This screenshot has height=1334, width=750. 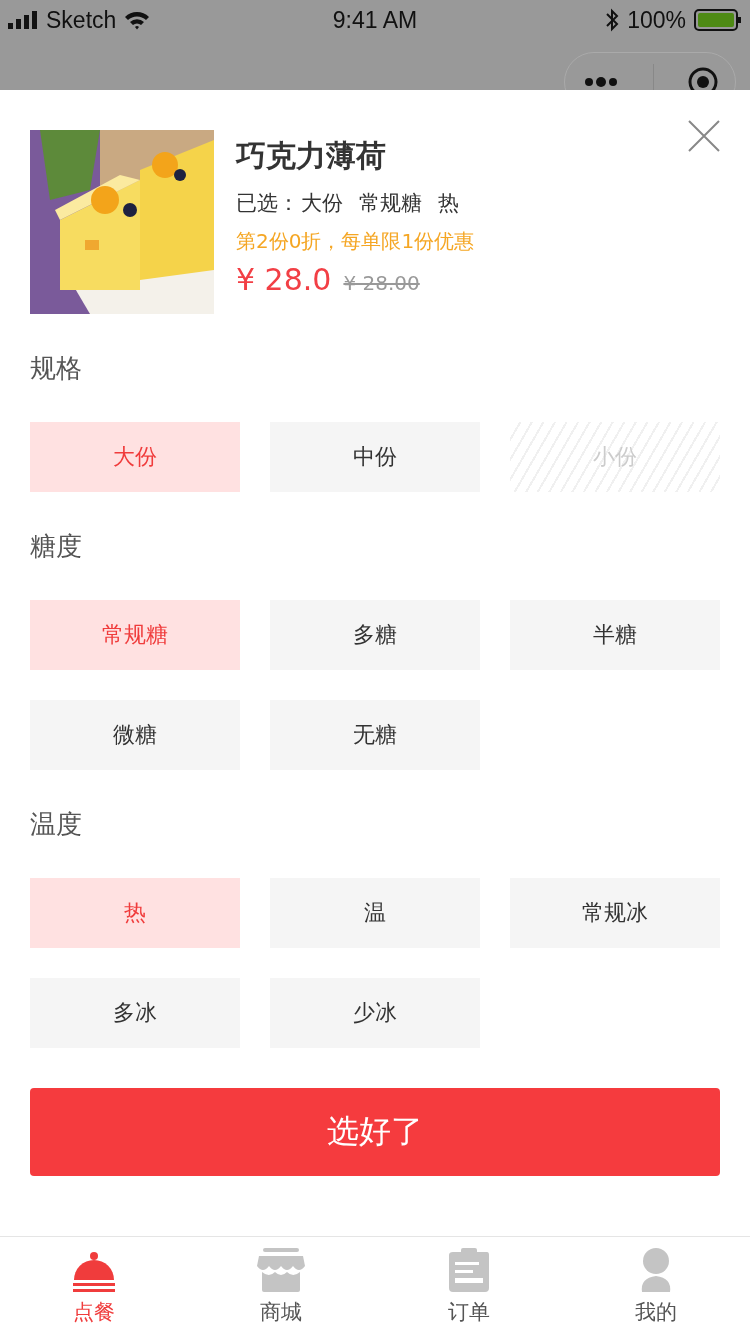 What do you see at coordinates (448, 203) in the screenshot?
I see `selected-option: 热` at bounding box center [448, 203].